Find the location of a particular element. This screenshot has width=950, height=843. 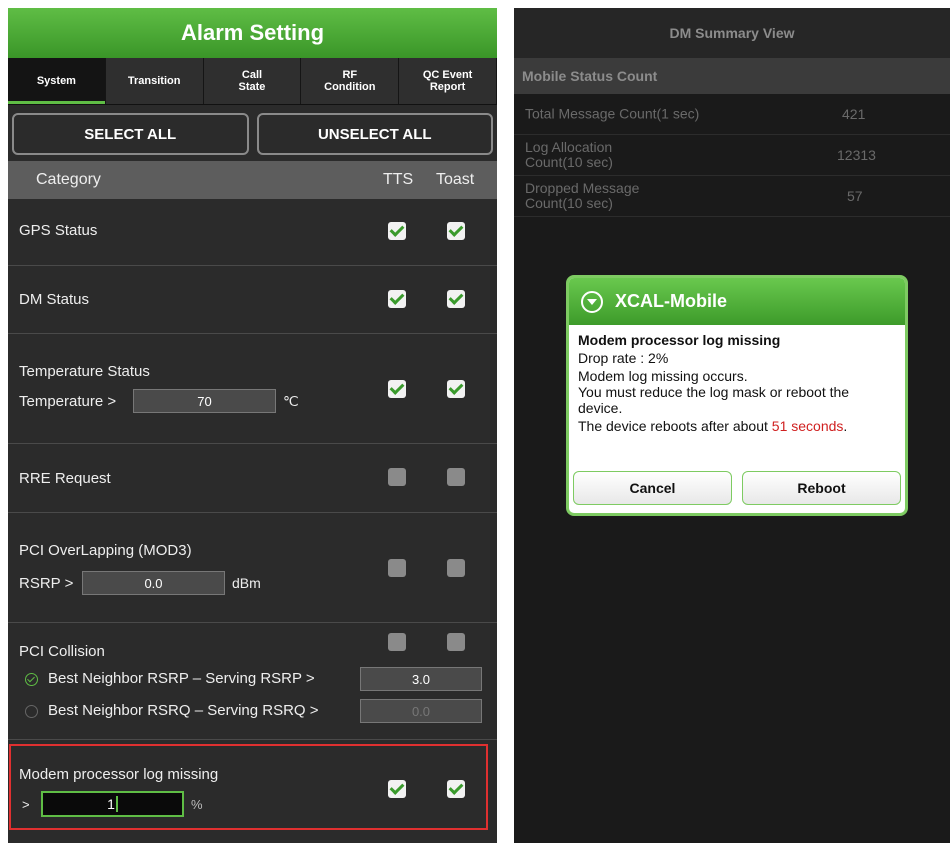

dm-row-log-allocation: Log Allocation Count(10 sec) 12313 is located at coordinates (732, 155).